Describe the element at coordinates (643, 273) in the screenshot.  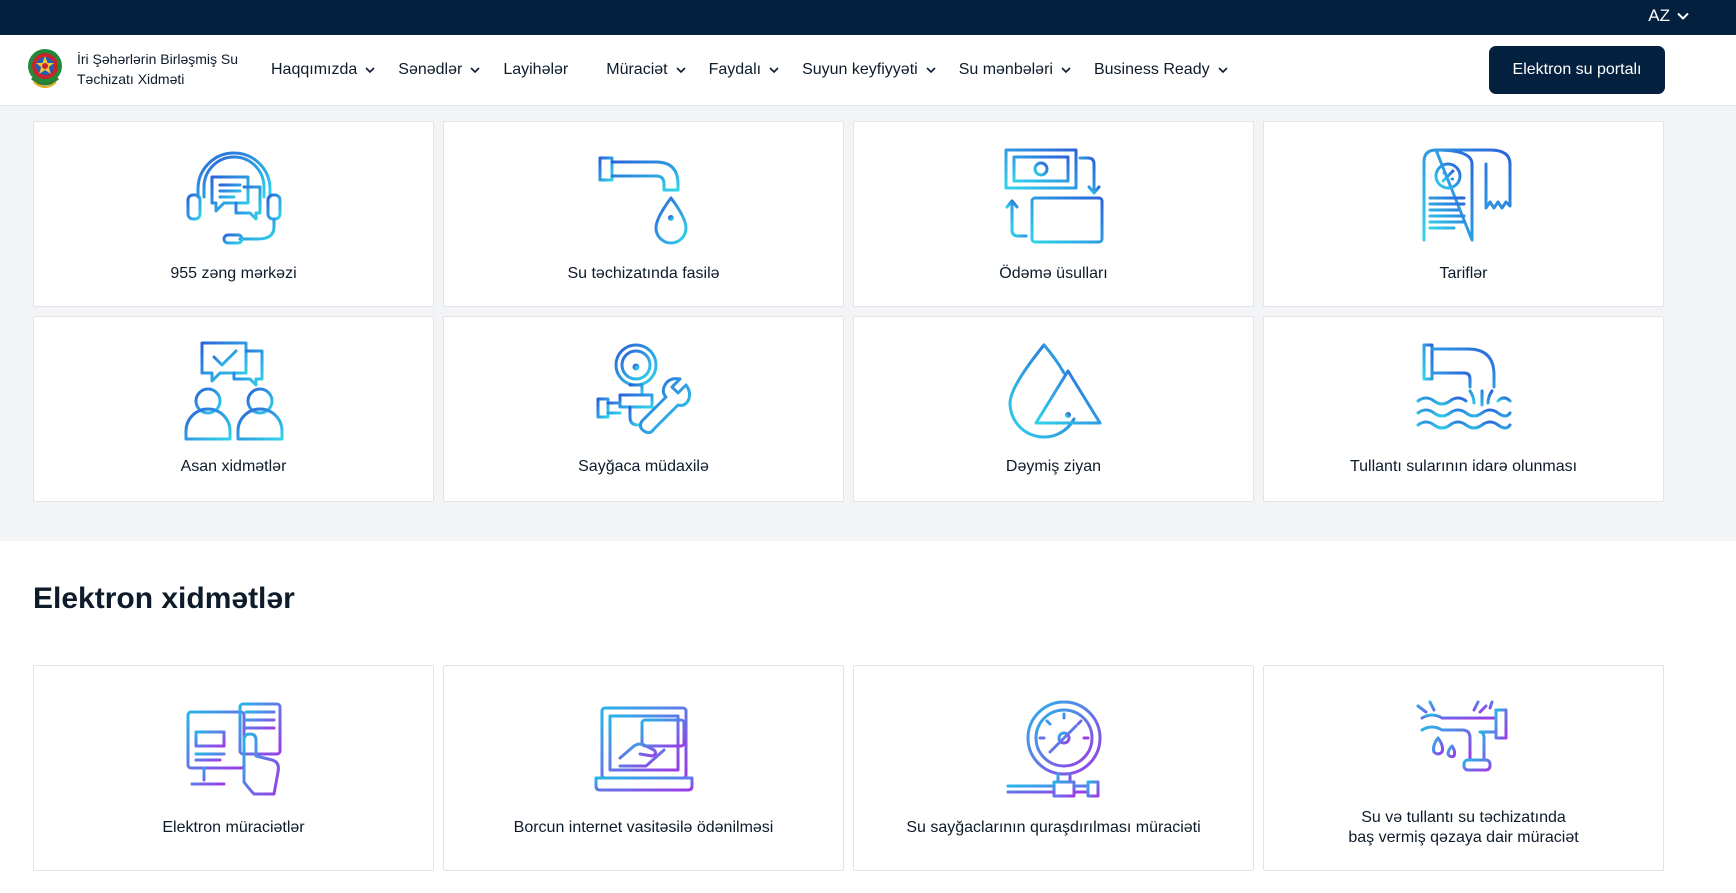
I see `service-label: Su təchizatında fasilə` at that location.